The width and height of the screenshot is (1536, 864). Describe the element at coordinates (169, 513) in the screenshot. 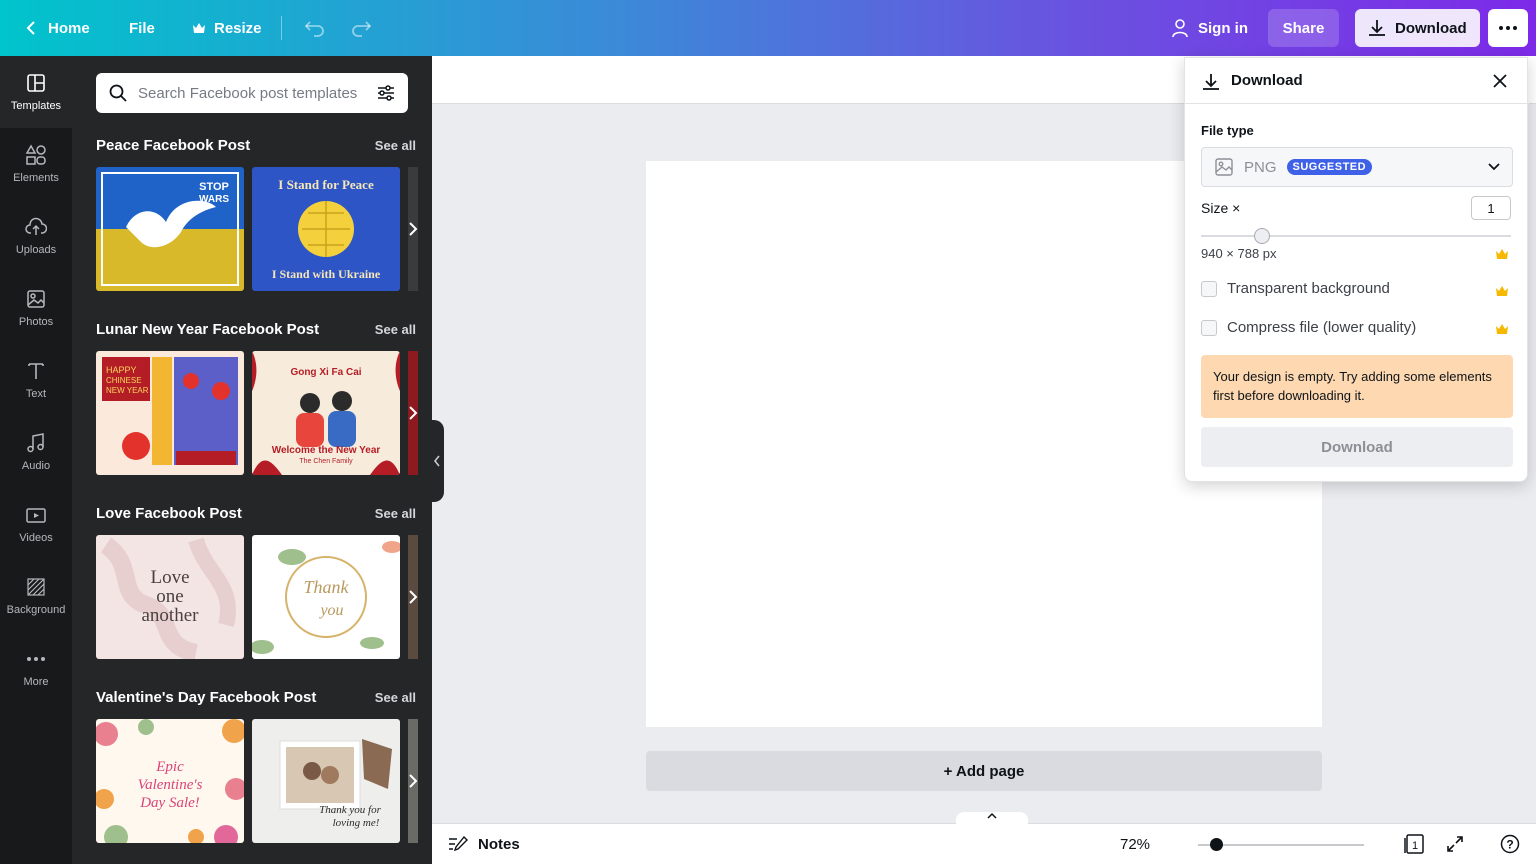

I see `section-title: Love Facebook Post` at that location.